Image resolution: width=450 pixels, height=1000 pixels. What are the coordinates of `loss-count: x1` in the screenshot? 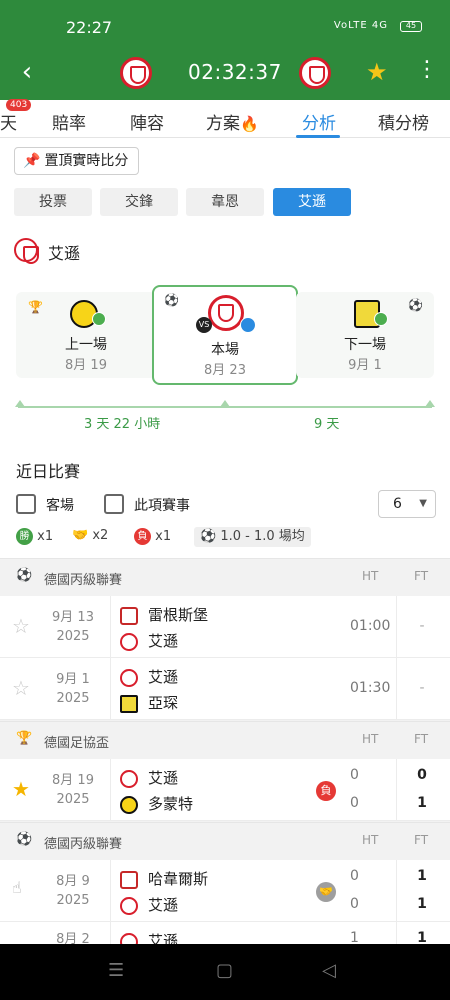 It's located at (163, 536).